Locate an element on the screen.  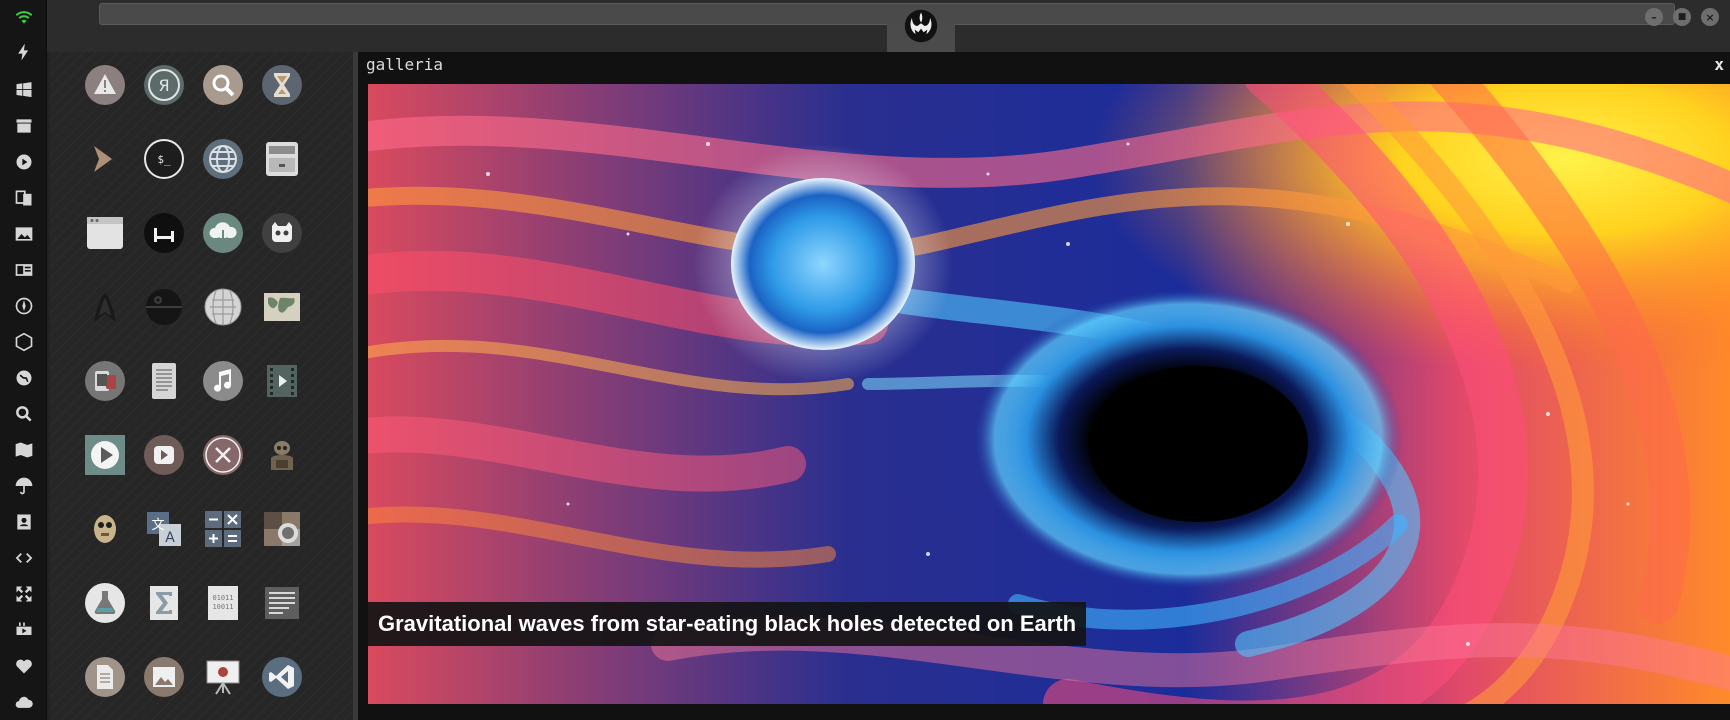
wifi-icon is located at coordinates (24, 17).